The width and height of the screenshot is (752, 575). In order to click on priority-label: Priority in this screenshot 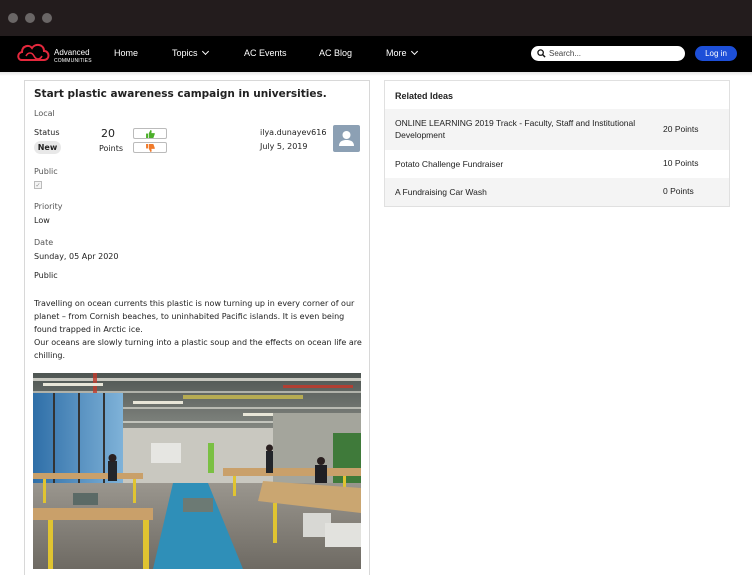, I will do `click(48, 206)`.